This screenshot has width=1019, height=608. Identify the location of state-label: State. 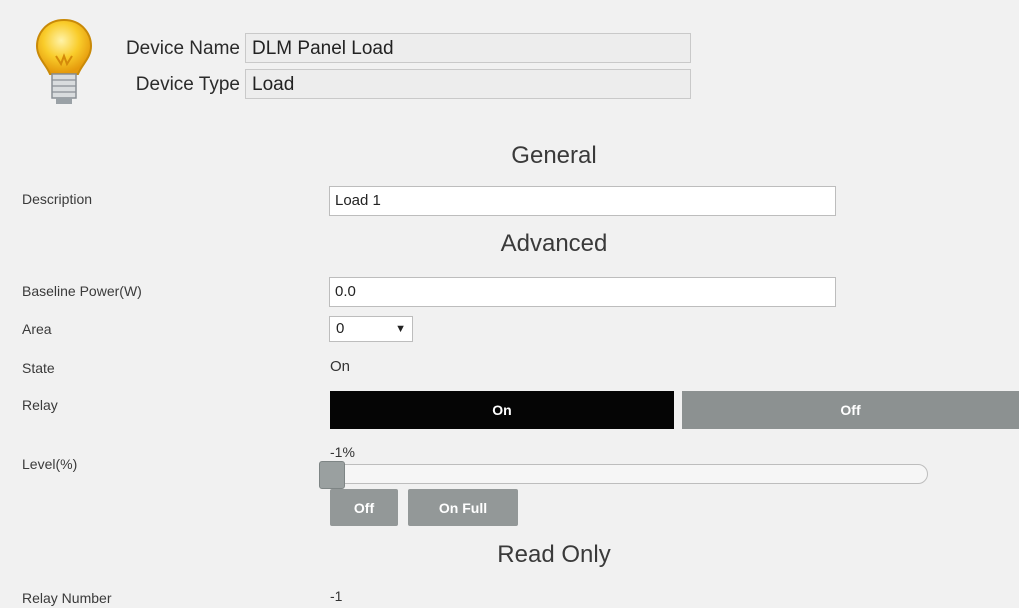
(38, 368).